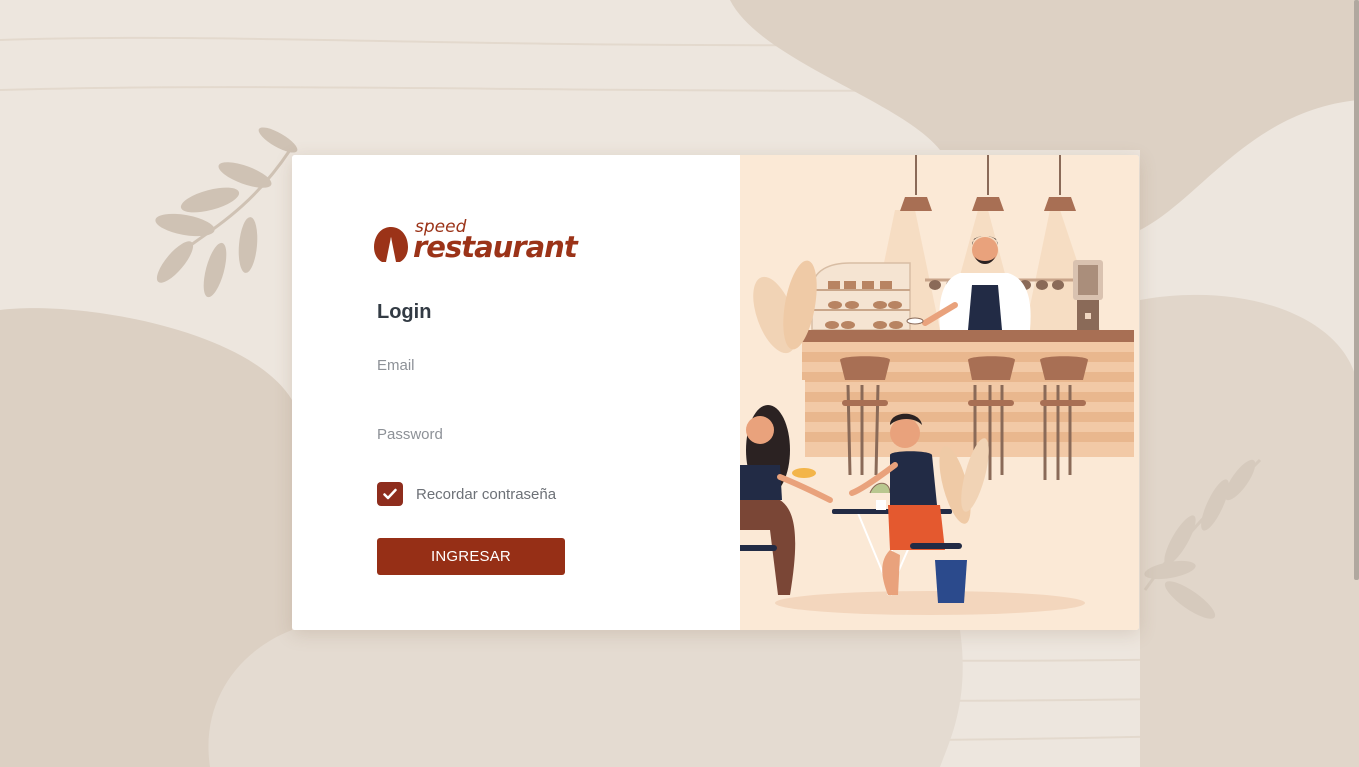 This screenshot has height=767, width=1359. Describe the element at coordinates (391, 244) in the screenshot. I see `logo-mark-icon` at that location.